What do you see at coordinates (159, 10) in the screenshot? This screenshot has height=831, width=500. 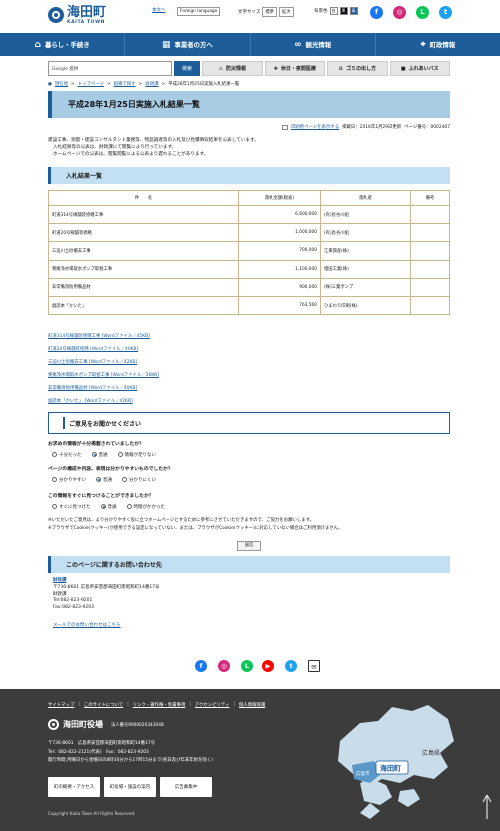 I see `skip-to-content-link: 本文へ` at bounding box center [159, 10].